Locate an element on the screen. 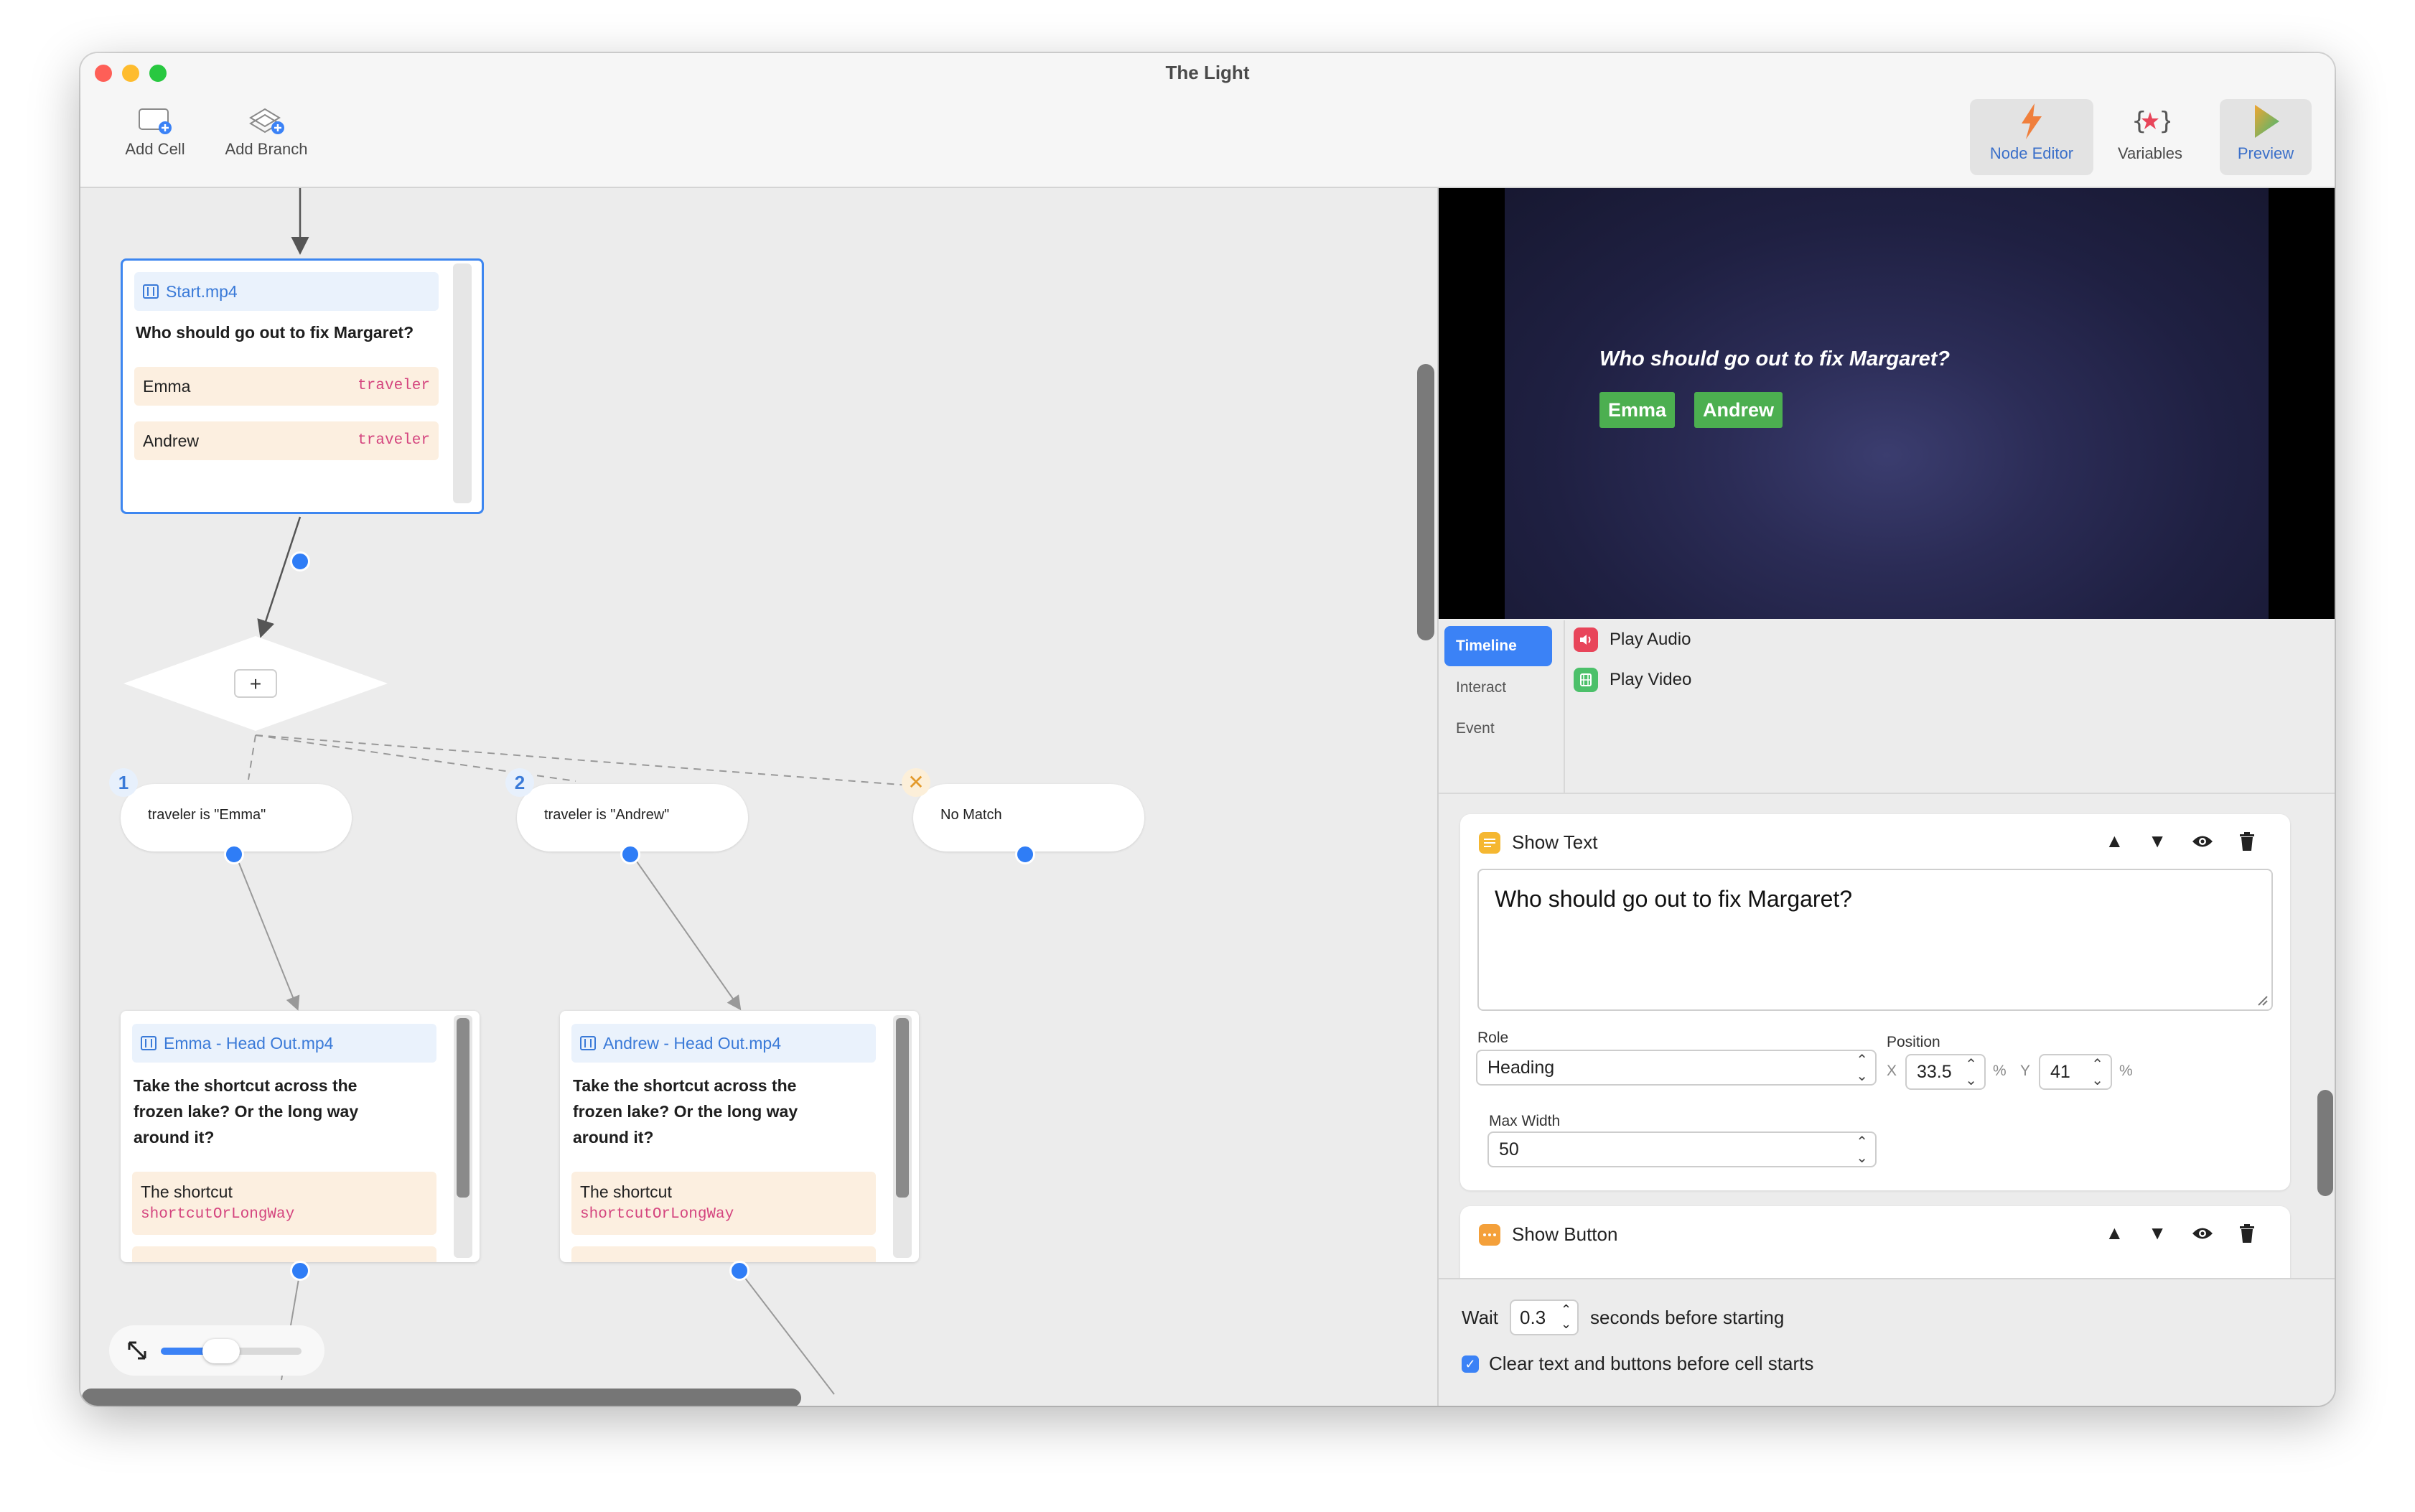 The width and height of the screenshot is (2415, 1512). resize-grip-icon is located at coordinates (2261, 999).